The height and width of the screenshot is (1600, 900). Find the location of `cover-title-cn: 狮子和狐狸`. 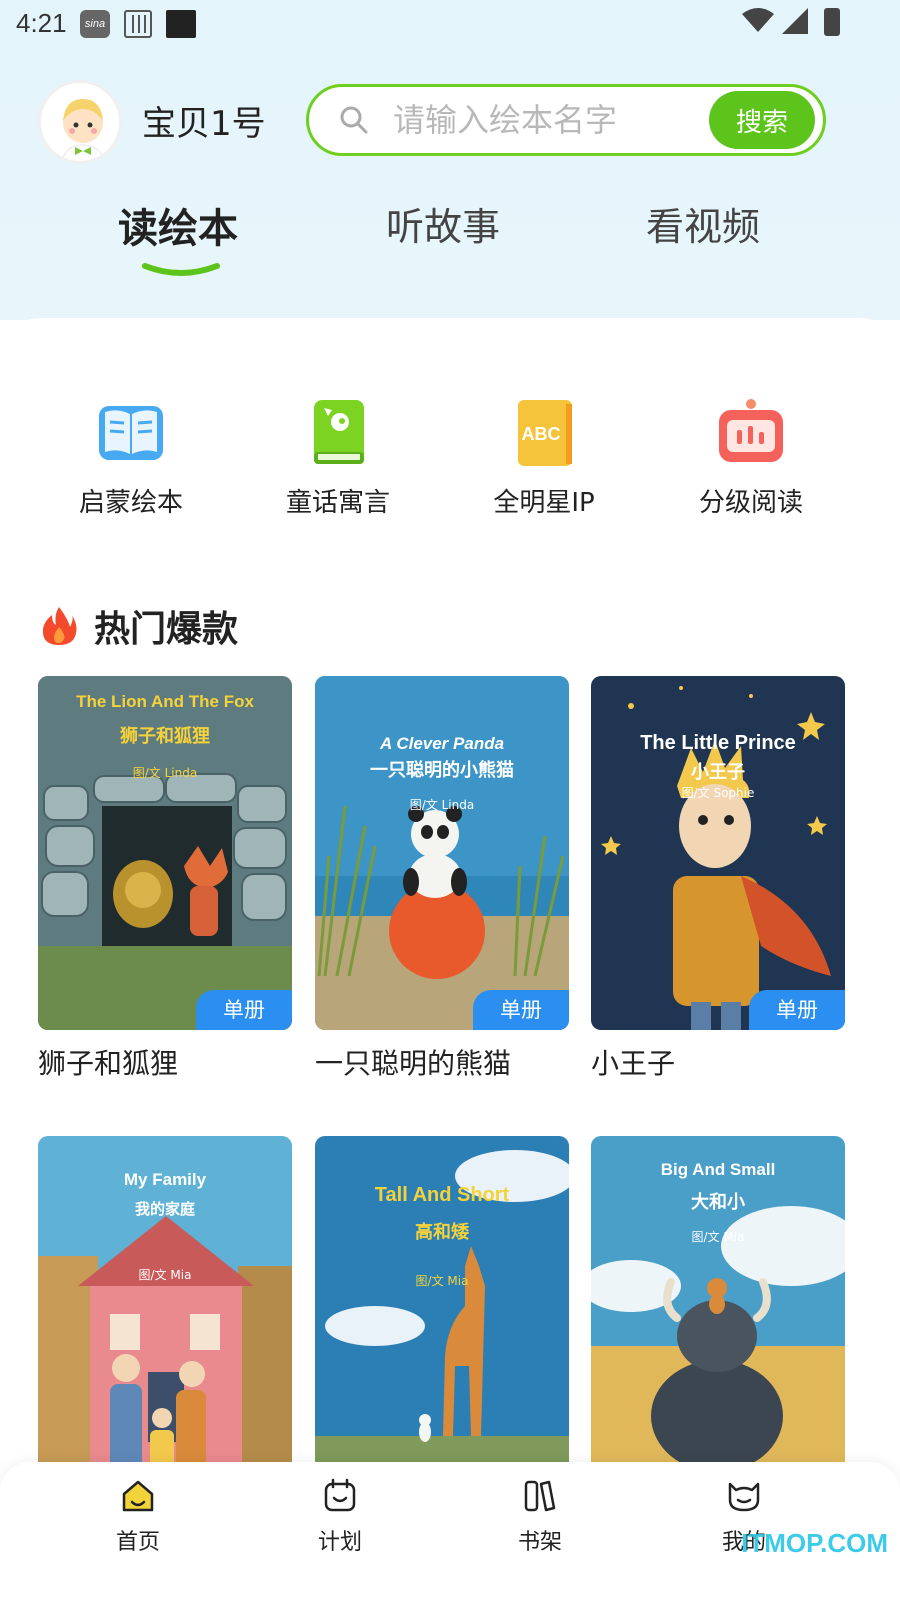

cover-title-cn: 狮子和狐狸 is located at coordinates (165, 736).